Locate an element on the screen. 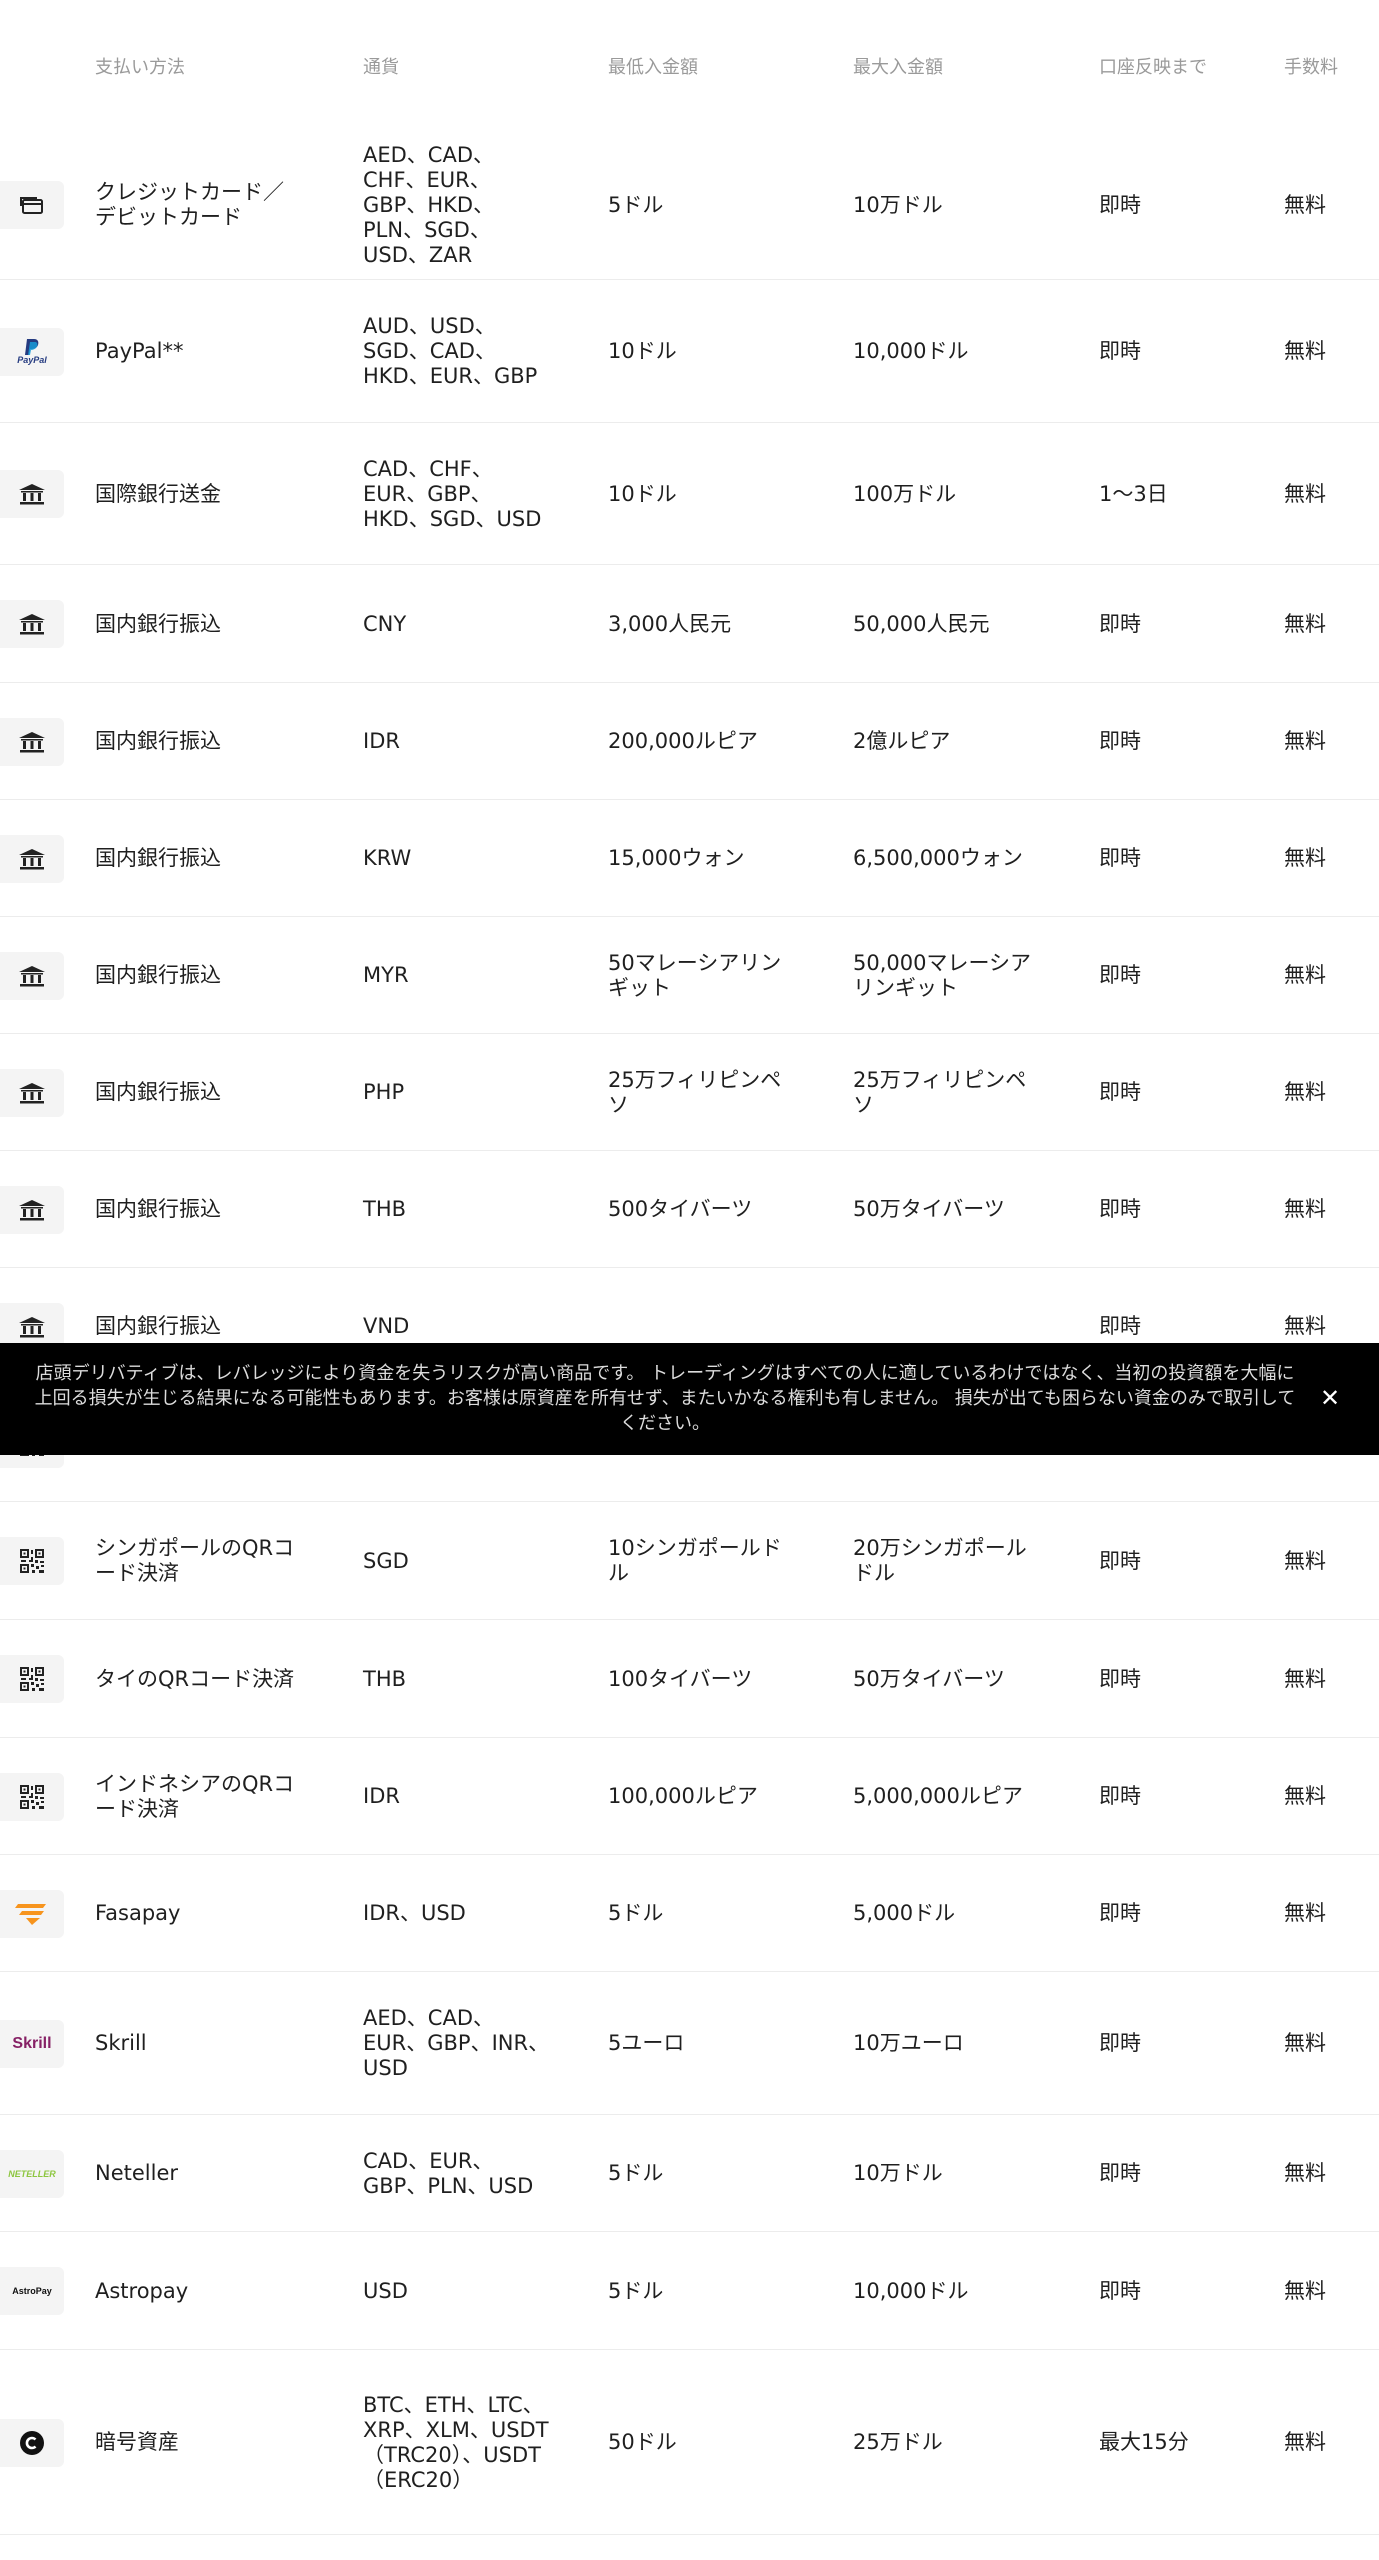 The height and width of the screenshot is (2560, 1379). cell-currency: CNY is located at coordinates (385, 623).